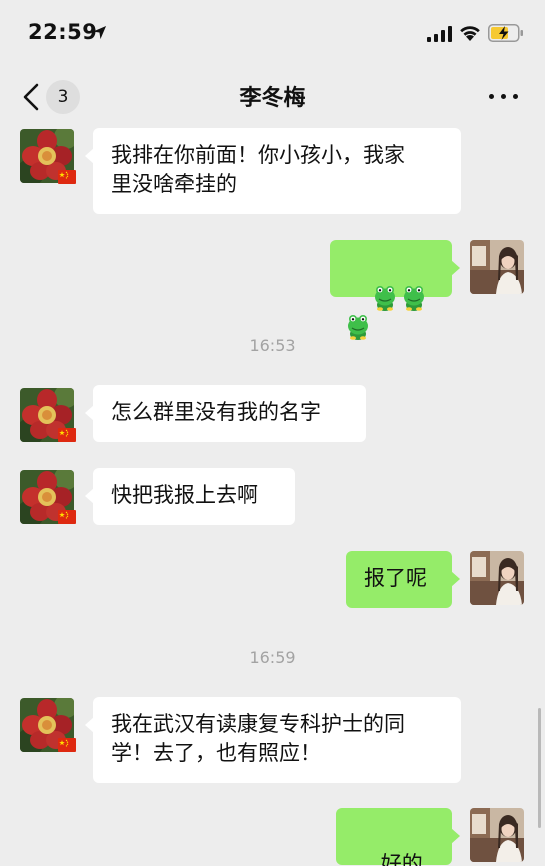 The height and width of the screenshot is (866, 545). Describe the element at coordinates (403, 579) in the screenshot. I see `outgoing-message-bubble: 报了呢` at that location.